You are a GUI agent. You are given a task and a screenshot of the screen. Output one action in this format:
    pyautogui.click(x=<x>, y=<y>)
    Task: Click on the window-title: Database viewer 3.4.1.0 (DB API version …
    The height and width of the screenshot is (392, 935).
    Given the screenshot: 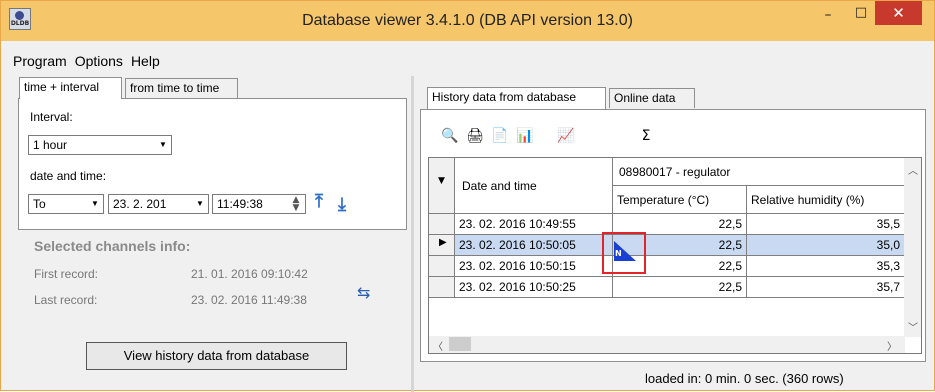 What is the action you would take?
    pyautogui.click(x=467, y=20)
    